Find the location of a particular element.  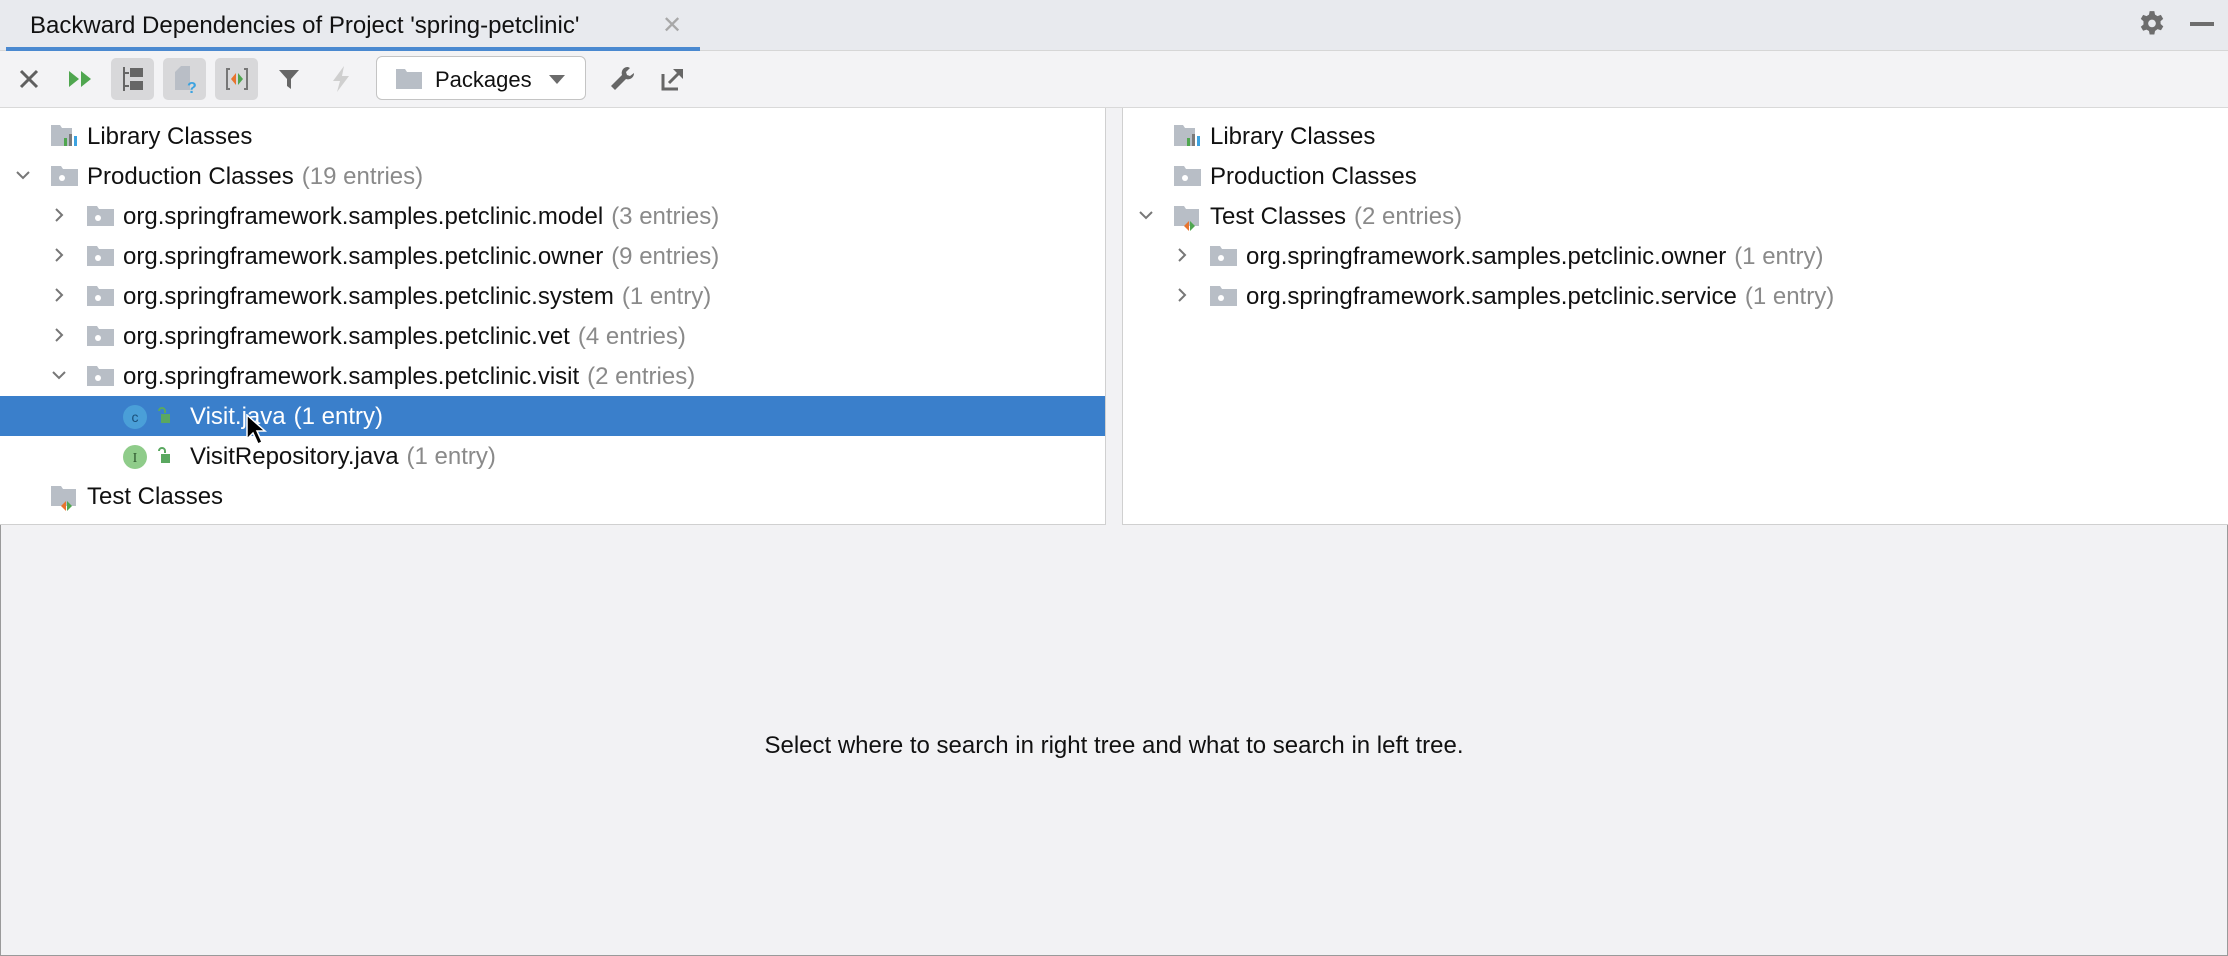

edit-rules-button is located at coordinates (340, 79).